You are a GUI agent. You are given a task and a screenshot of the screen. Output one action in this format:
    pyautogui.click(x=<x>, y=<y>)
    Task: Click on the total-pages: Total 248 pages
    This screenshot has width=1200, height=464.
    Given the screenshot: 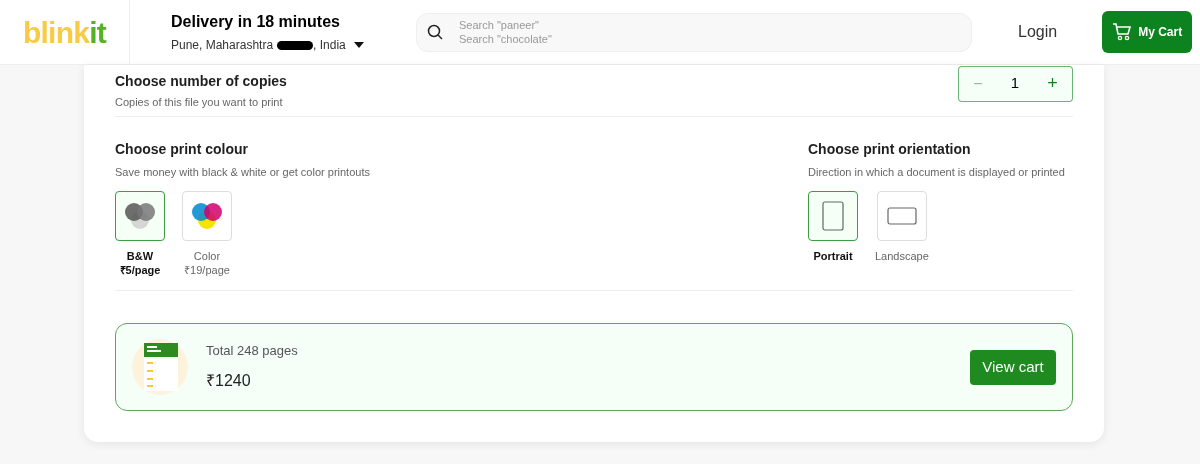 What is the action you would take?
    pyautogui.click(x=252, y=351)
    